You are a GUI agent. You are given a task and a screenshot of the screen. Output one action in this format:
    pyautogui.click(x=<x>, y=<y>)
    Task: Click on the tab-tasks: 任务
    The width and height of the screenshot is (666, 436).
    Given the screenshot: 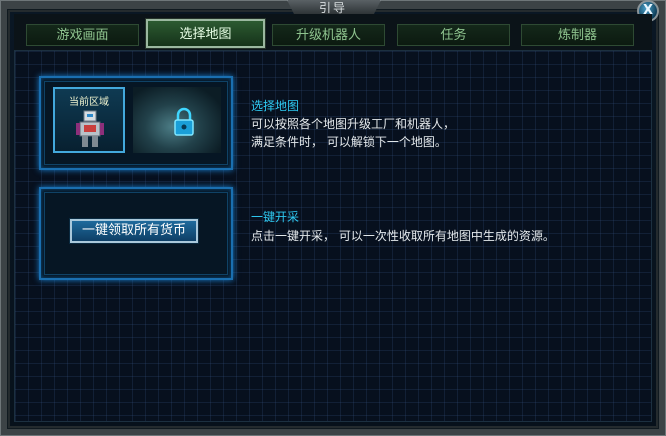 What is the action you would take?
    pyautogui.click(x=453, y=35)
    